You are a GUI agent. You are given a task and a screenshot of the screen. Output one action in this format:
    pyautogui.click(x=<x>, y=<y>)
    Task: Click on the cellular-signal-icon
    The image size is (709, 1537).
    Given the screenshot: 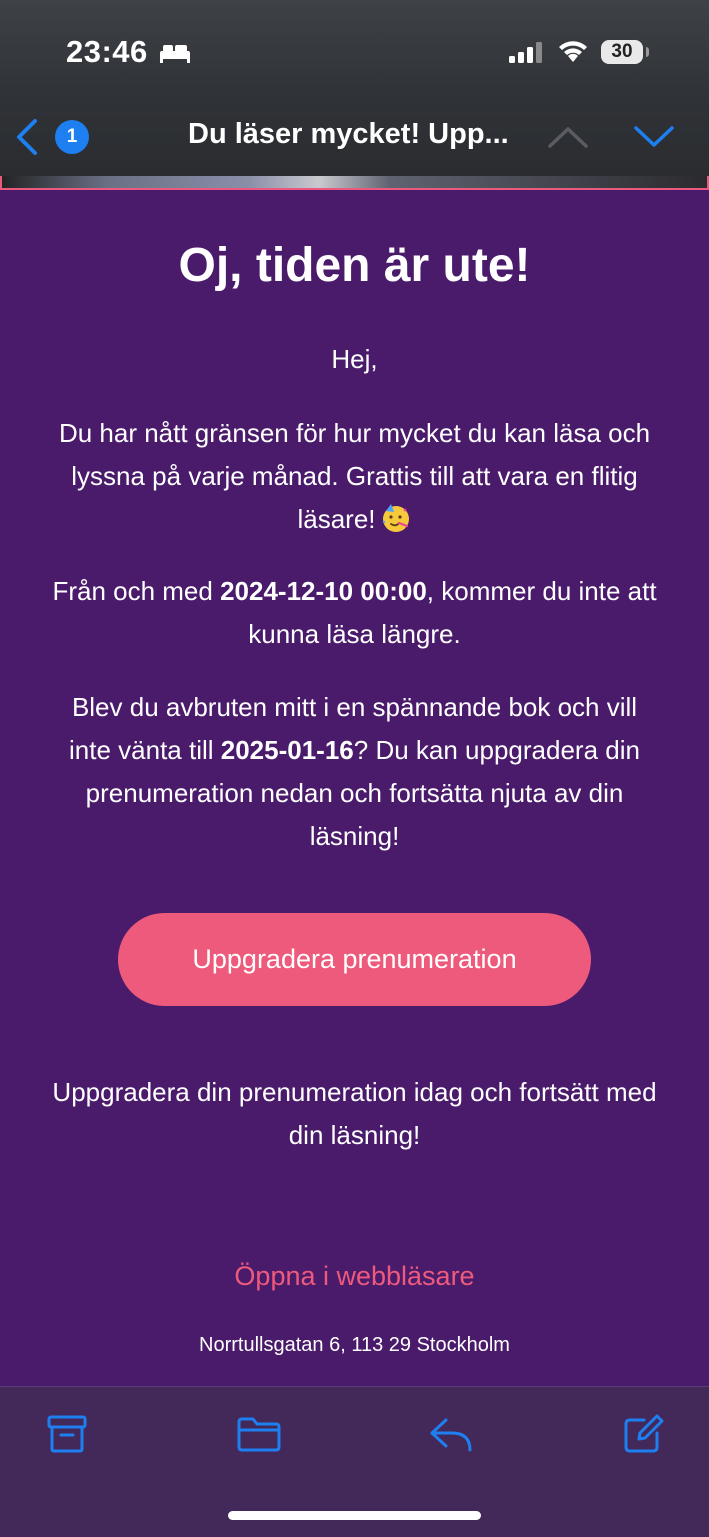 What is the action you would take?
    pyautogui.click(x=525, y=52)
    